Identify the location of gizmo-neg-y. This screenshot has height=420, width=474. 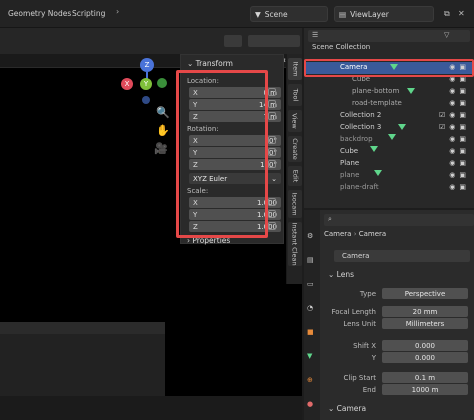
(162, 83).